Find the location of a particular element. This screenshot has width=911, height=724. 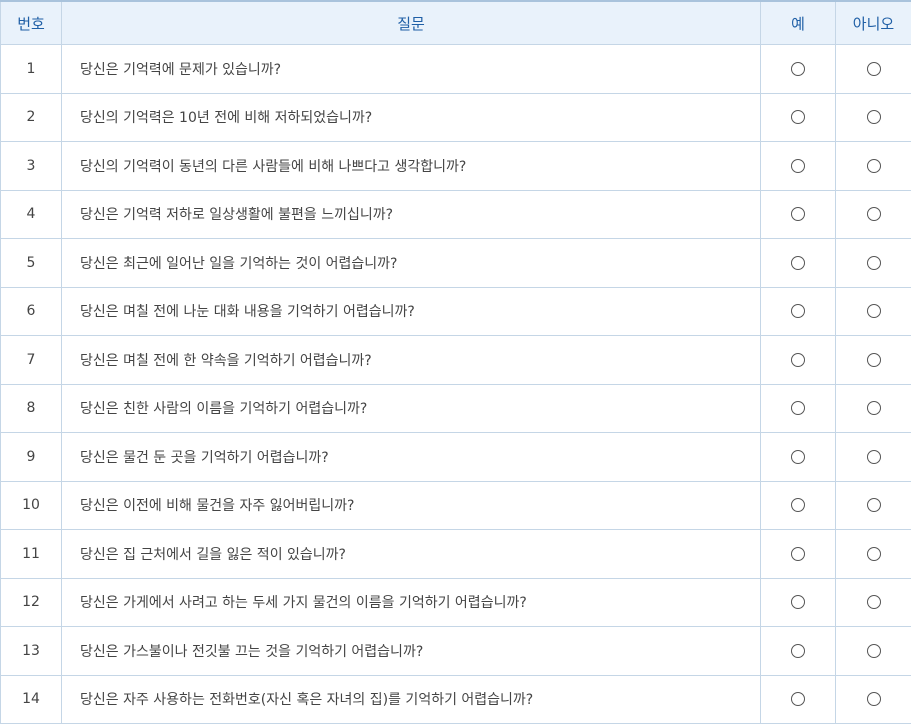

table-row: 9당신은 물건 둔 곳을 기억하기 어렵습니까? is located at coordinates (456, 457).